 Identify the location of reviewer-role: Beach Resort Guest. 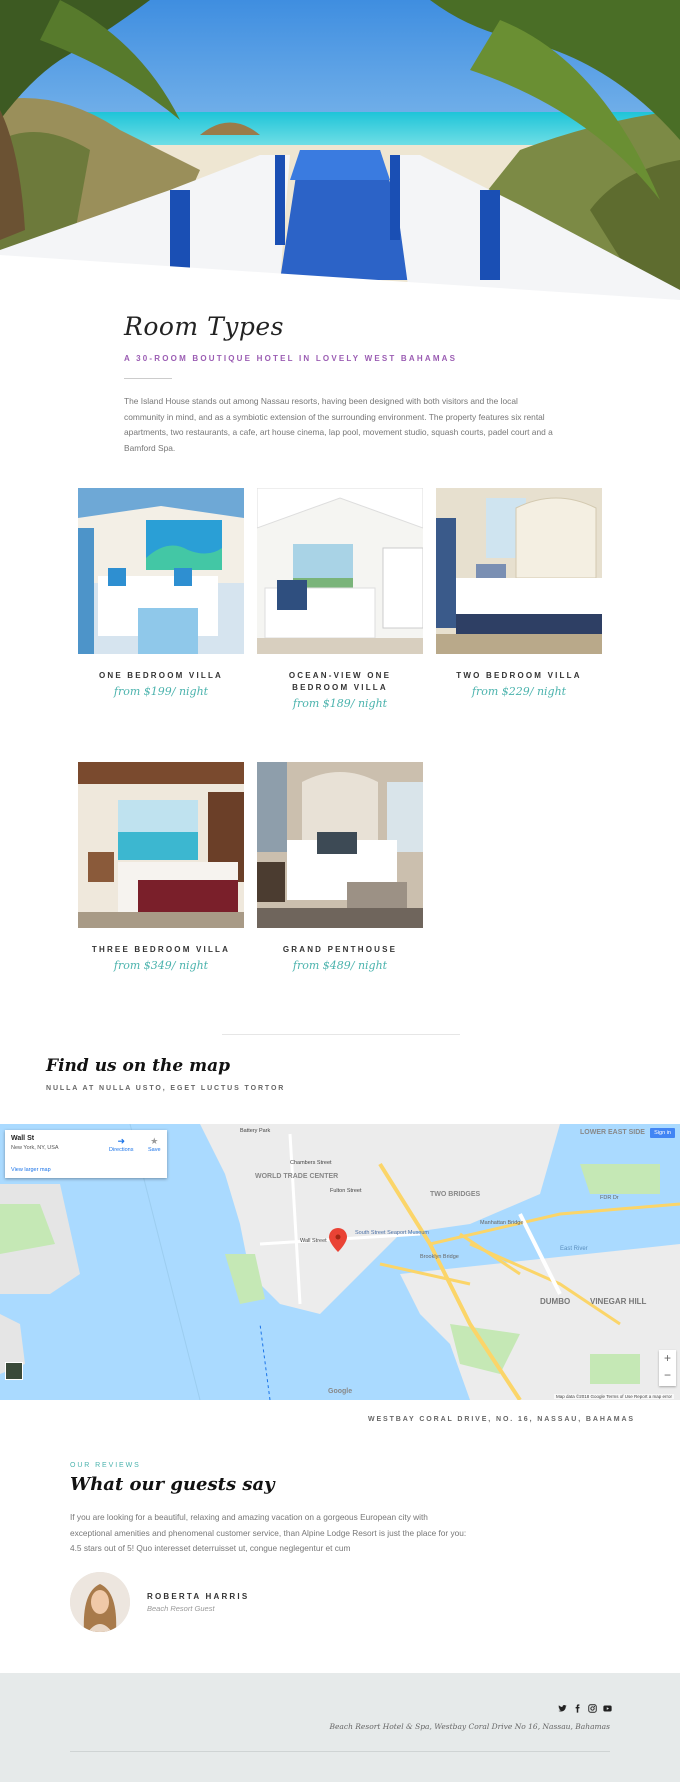
(181, 1608).